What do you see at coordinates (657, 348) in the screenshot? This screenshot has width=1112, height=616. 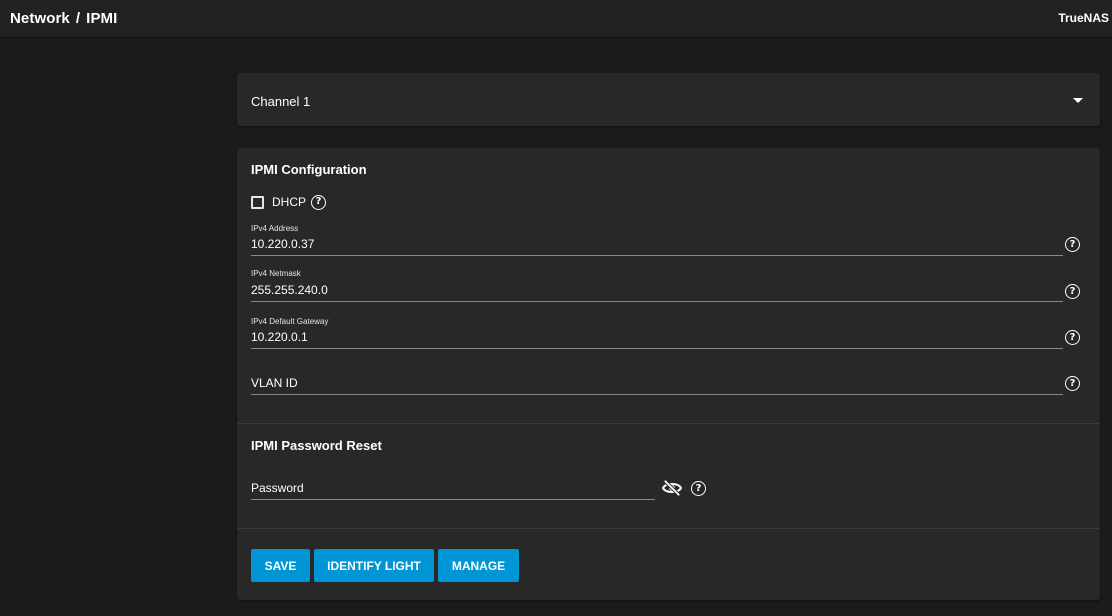 I see `ipv4-gateway-underline` at bounding box center [657, 348].